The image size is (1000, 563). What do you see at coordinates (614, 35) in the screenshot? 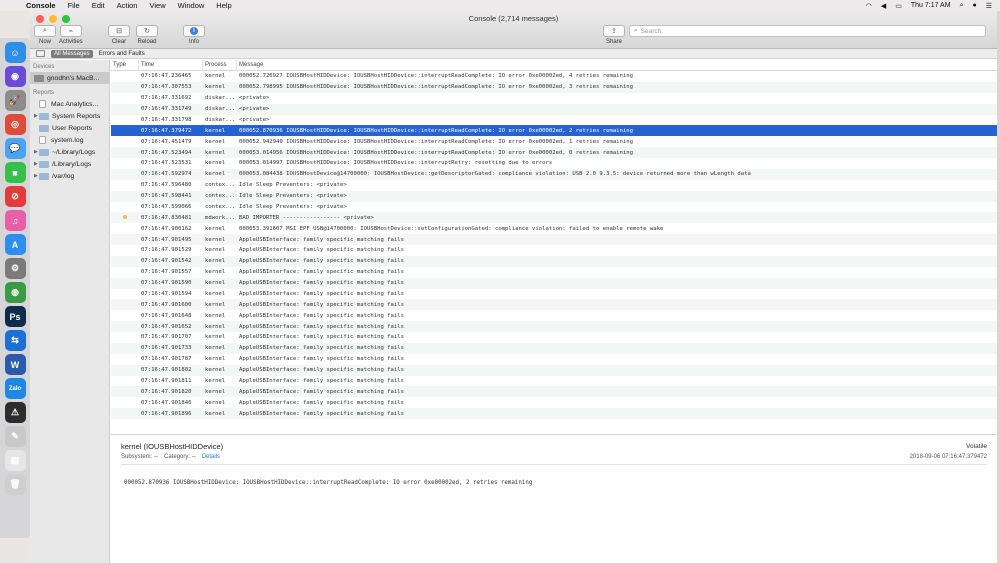
I see `share-button: ⇪ Share` at bounding box center [614, 35].